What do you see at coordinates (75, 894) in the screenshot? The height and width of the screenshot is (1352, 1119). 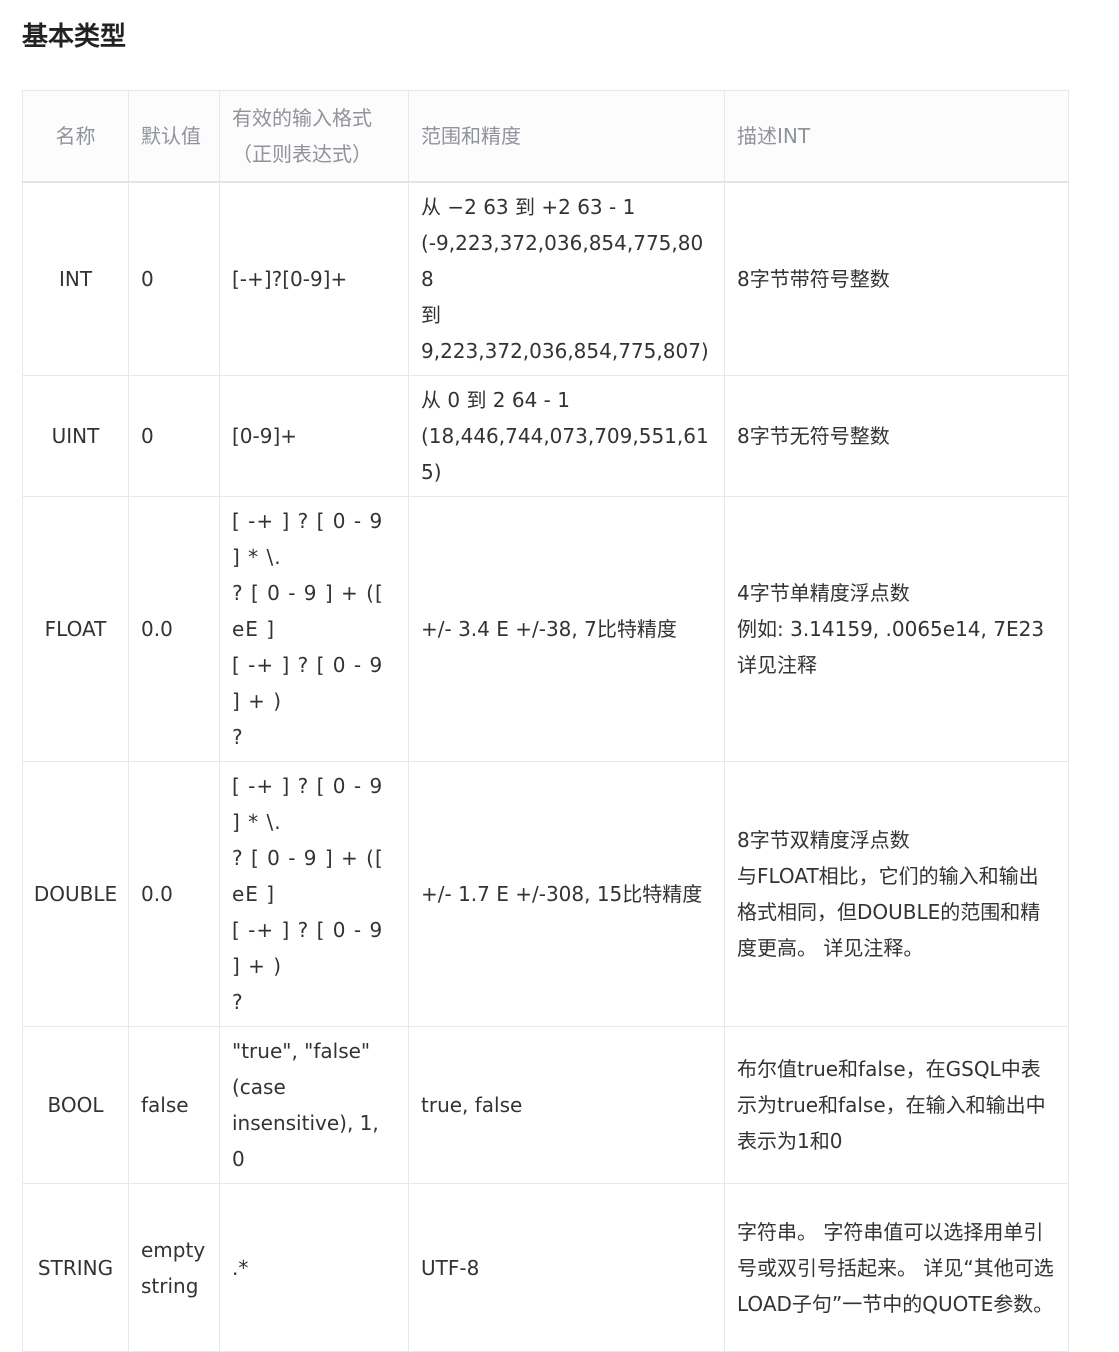 I see `type-name: DOUBLE` at bounding box center [75, 894].